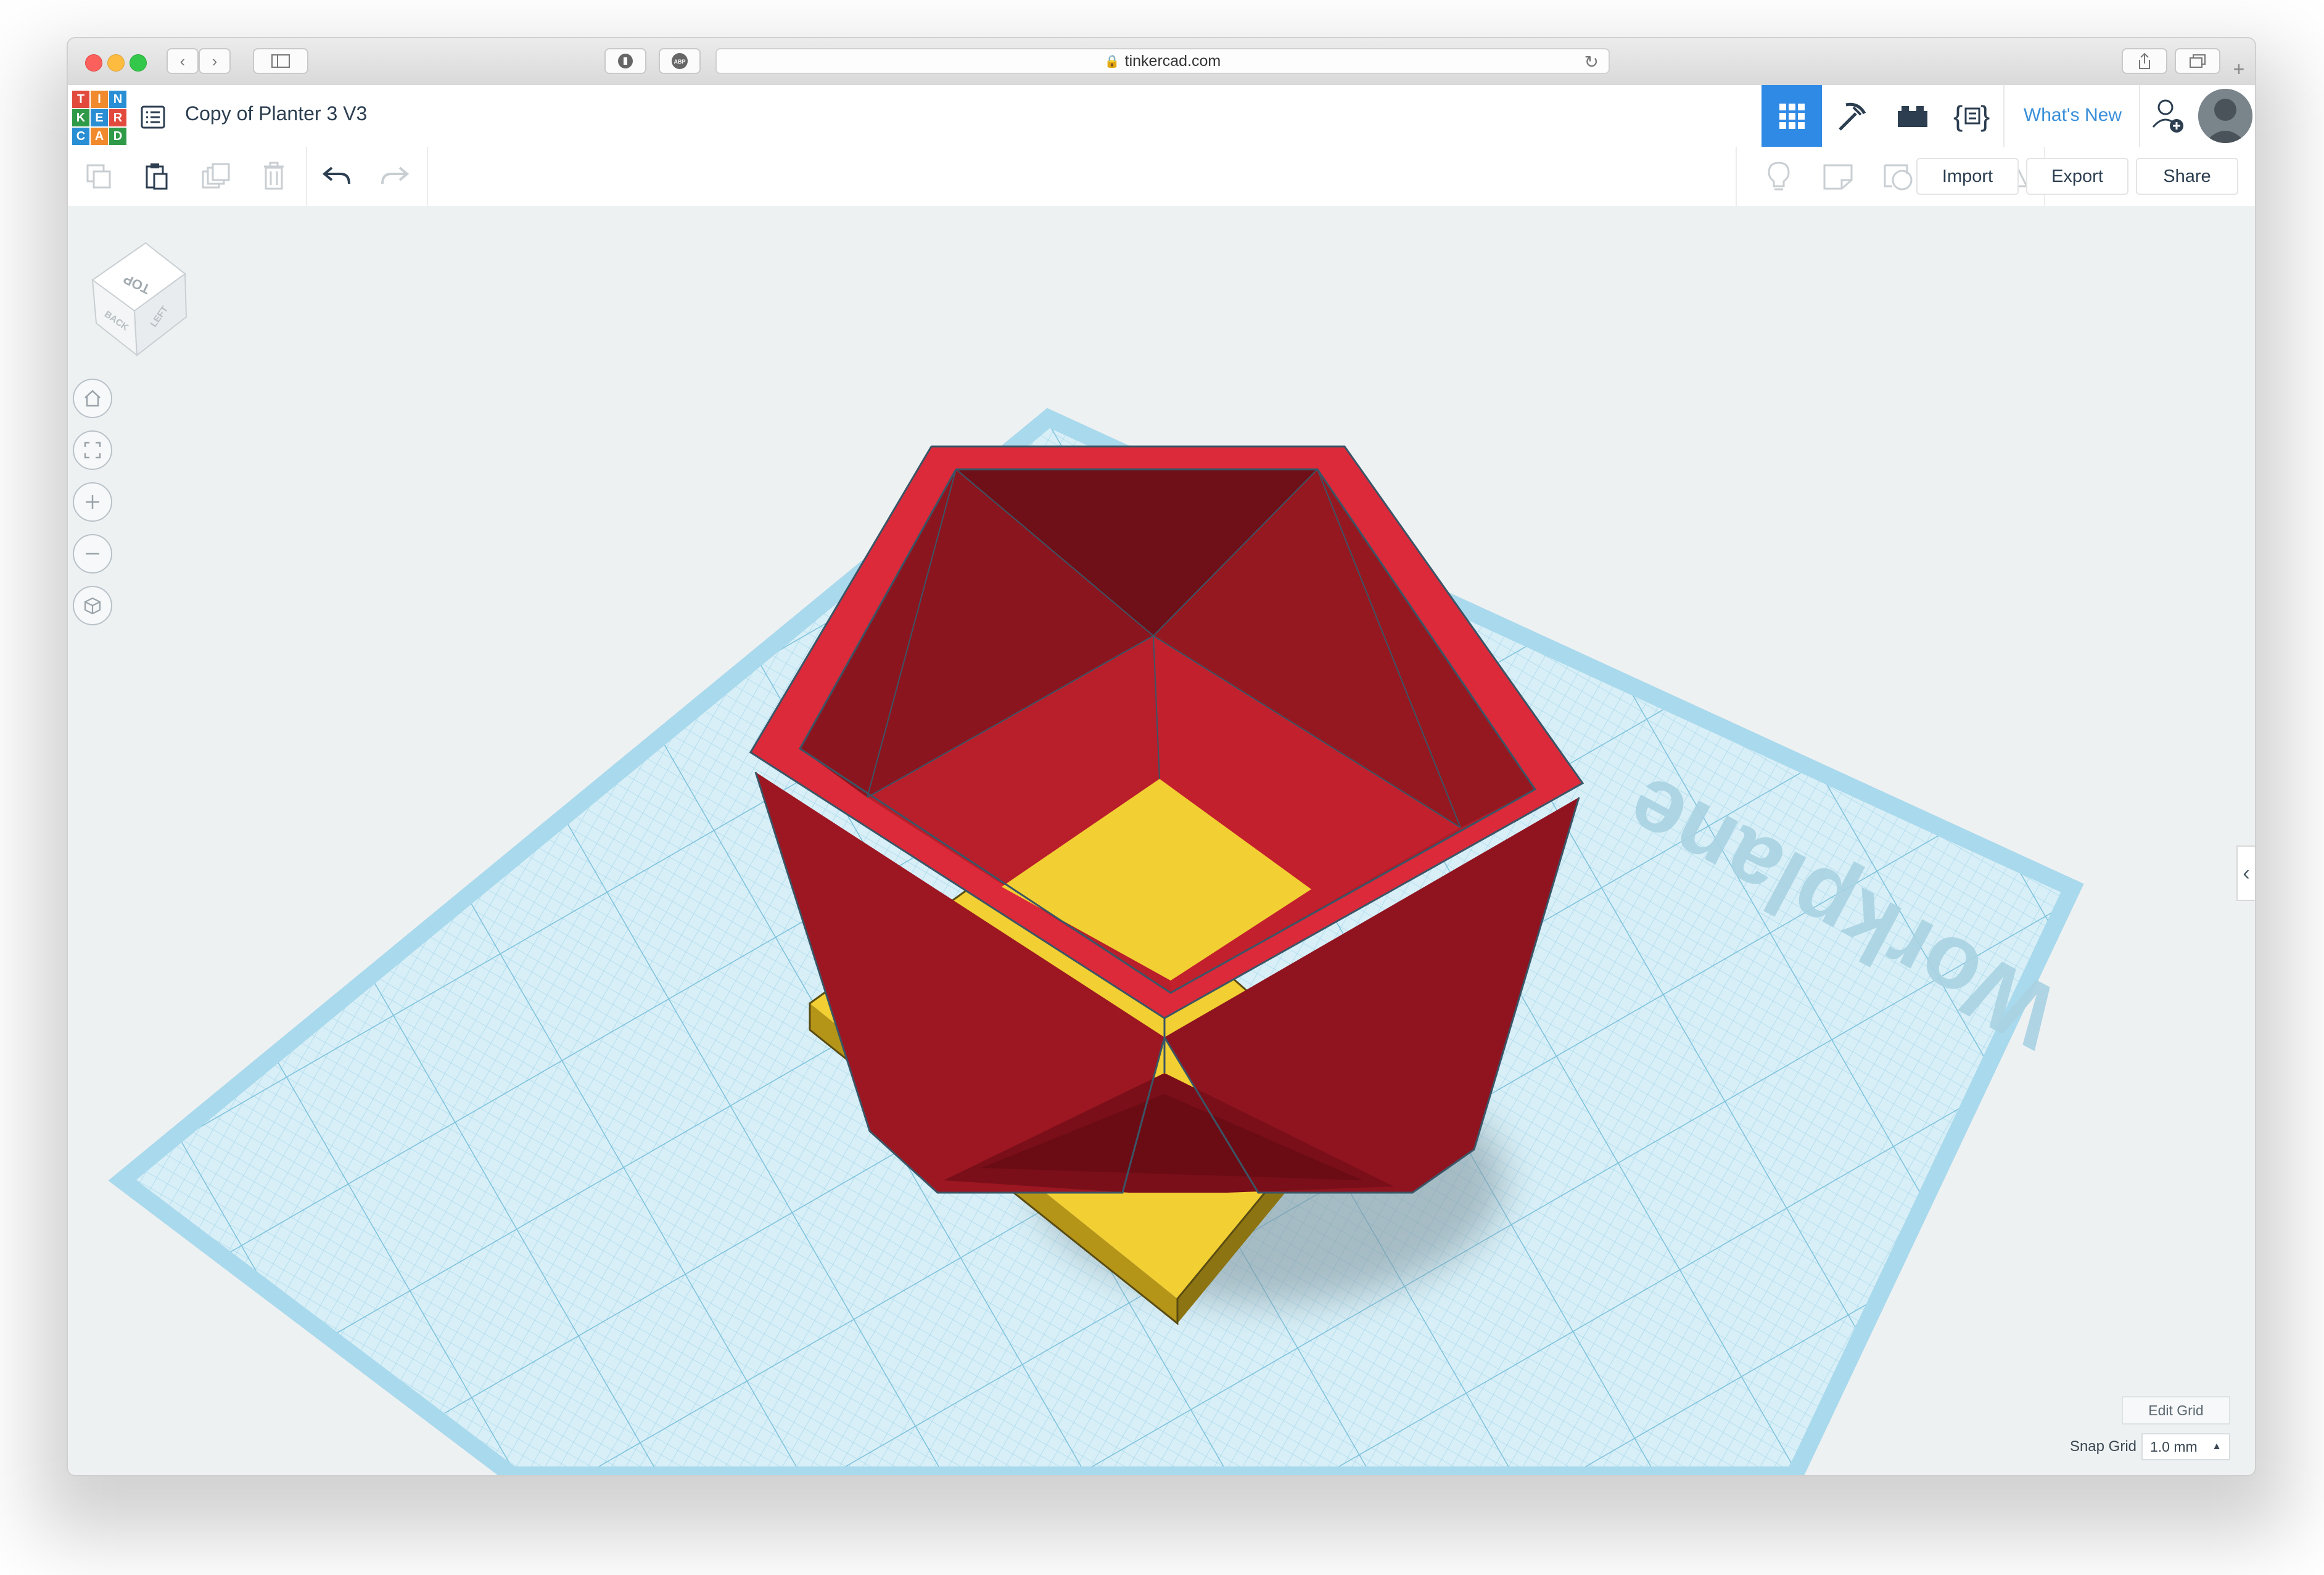 This screenshot has height=1575, width=2324. I want to click on maximize-window-button, so click(138, 63).